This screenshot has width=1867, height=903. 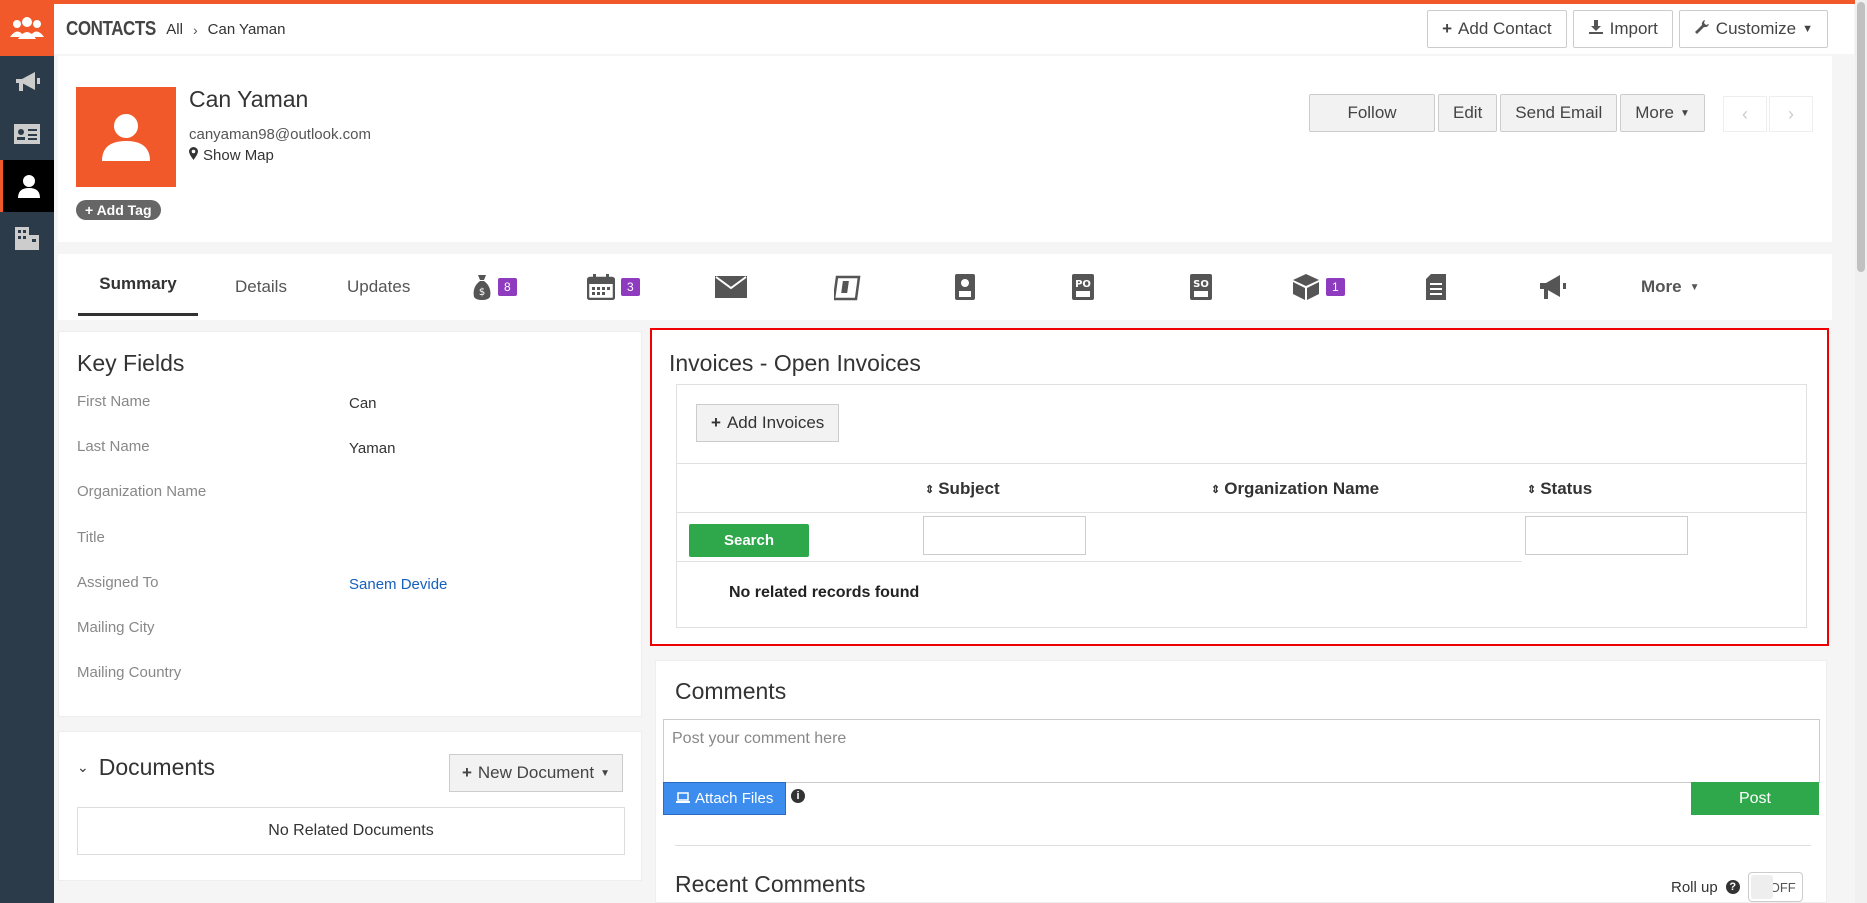 I want to click on import-button: Import, so click(x=1622, y=29).